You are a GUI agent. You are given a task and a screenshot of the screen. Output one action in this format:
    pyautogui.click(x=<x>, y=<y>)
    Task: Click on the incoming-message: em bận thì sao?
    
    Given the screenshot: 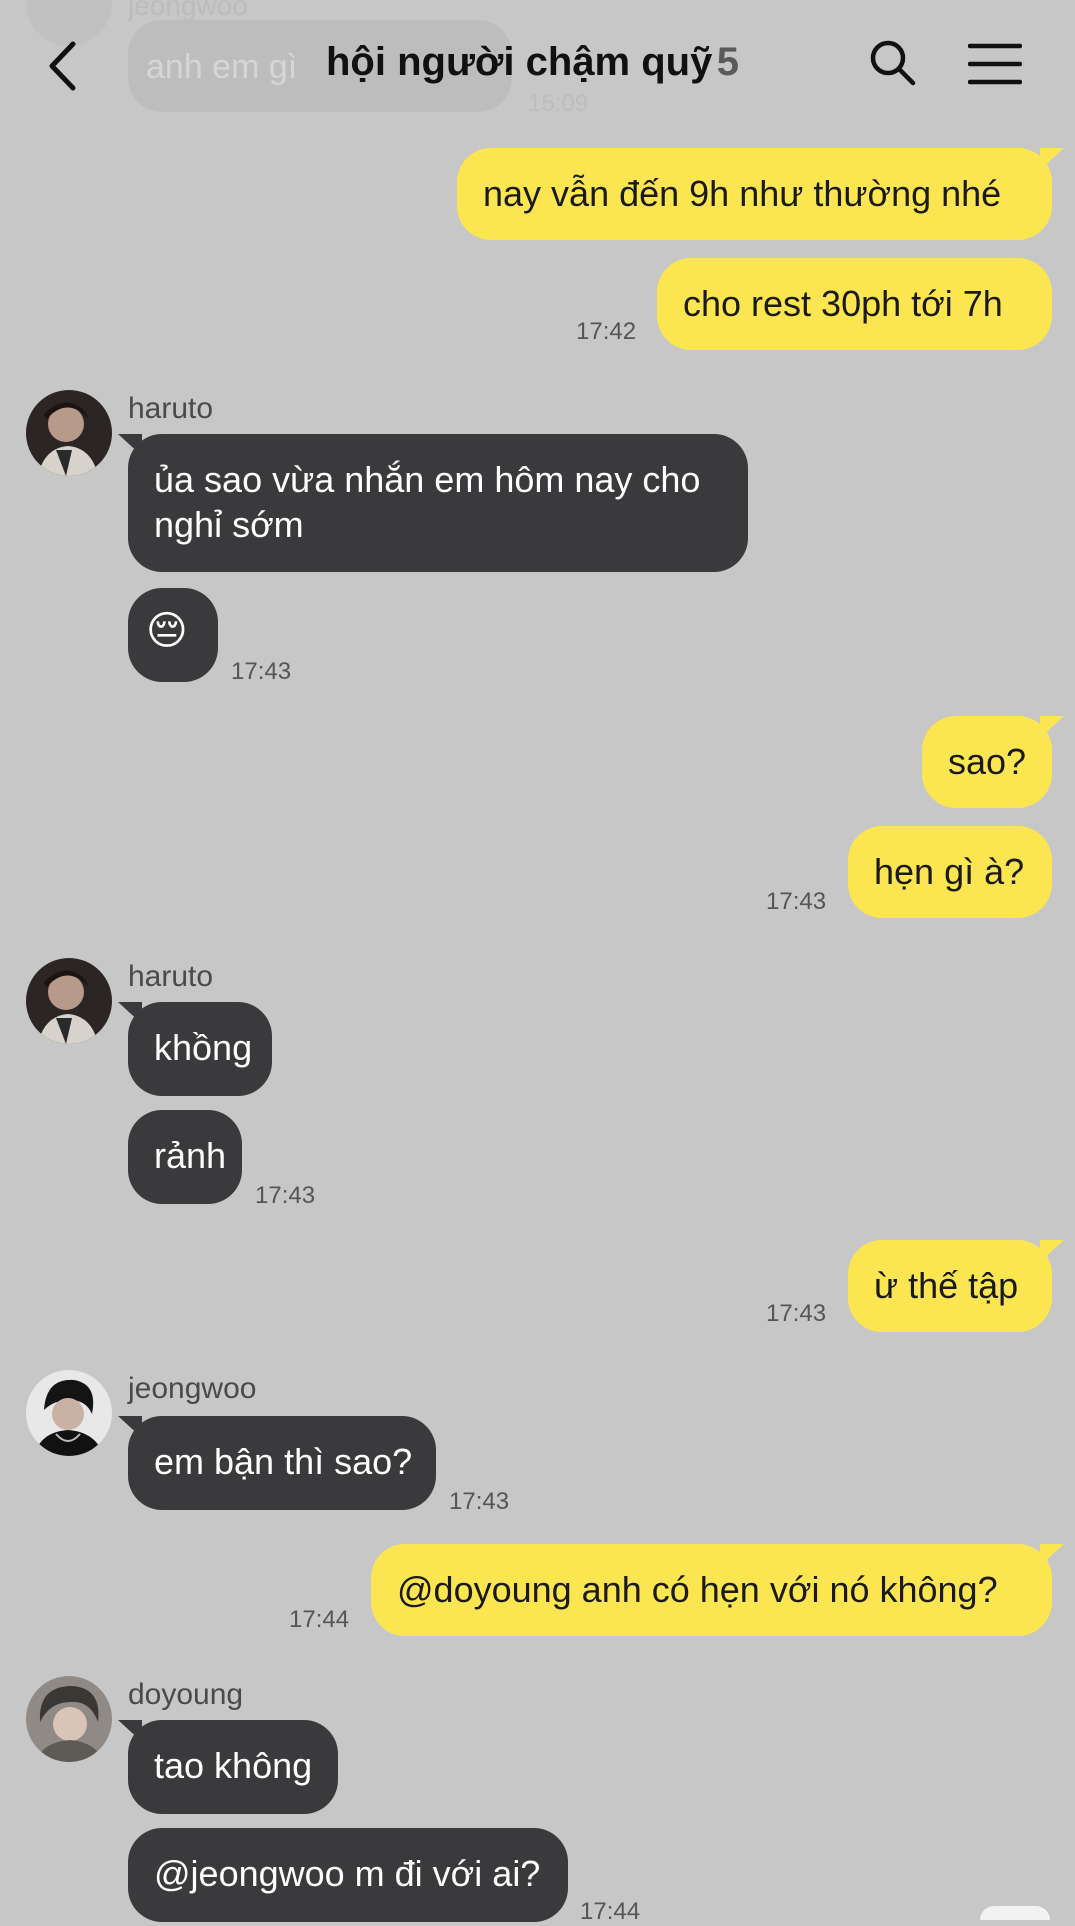 What is the action you would take?
    pyautogui.click(x=277, y=1463)
    